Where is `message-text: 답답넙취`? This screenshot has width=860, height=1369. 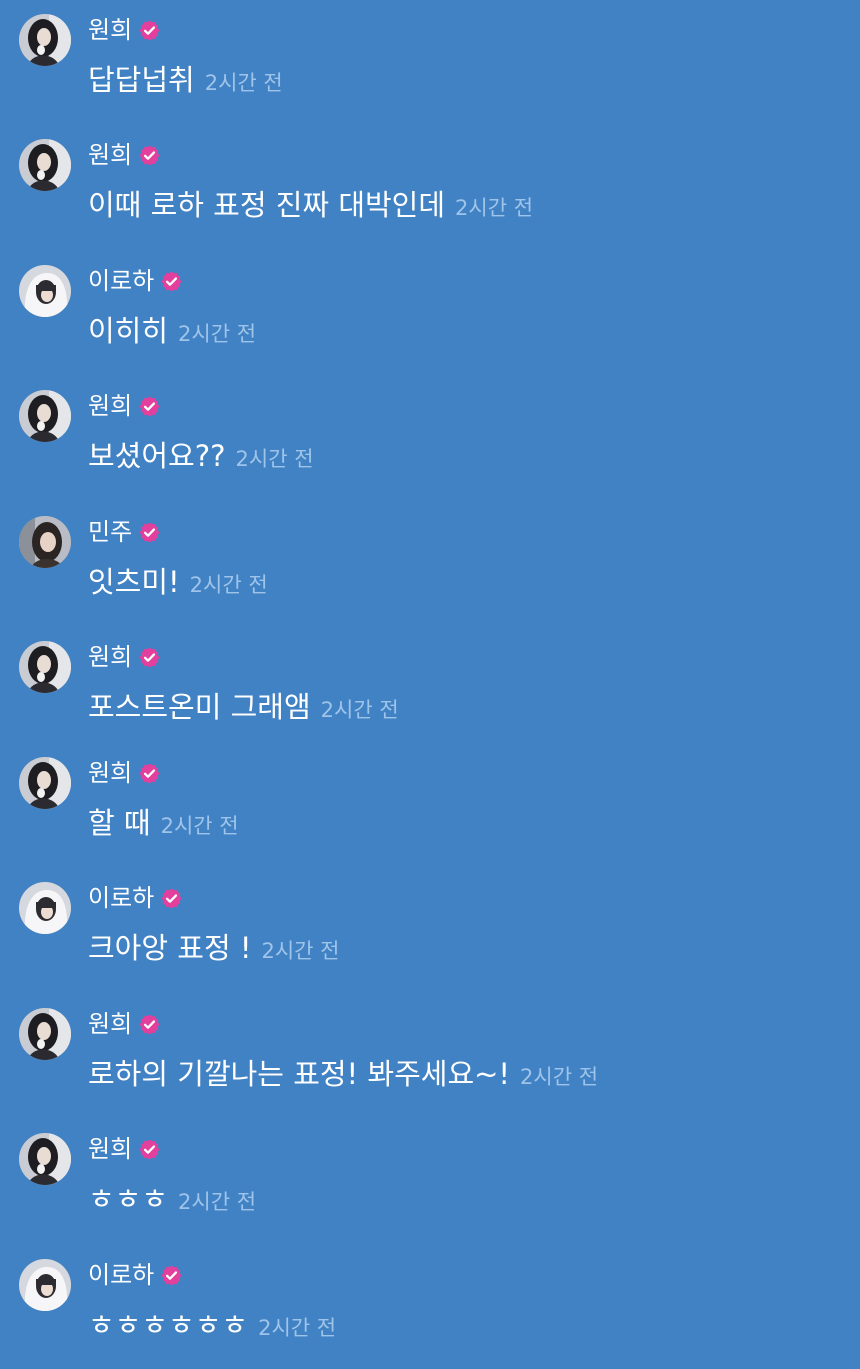
message-text: 답답넙취 is located at coordinates (141, 80).